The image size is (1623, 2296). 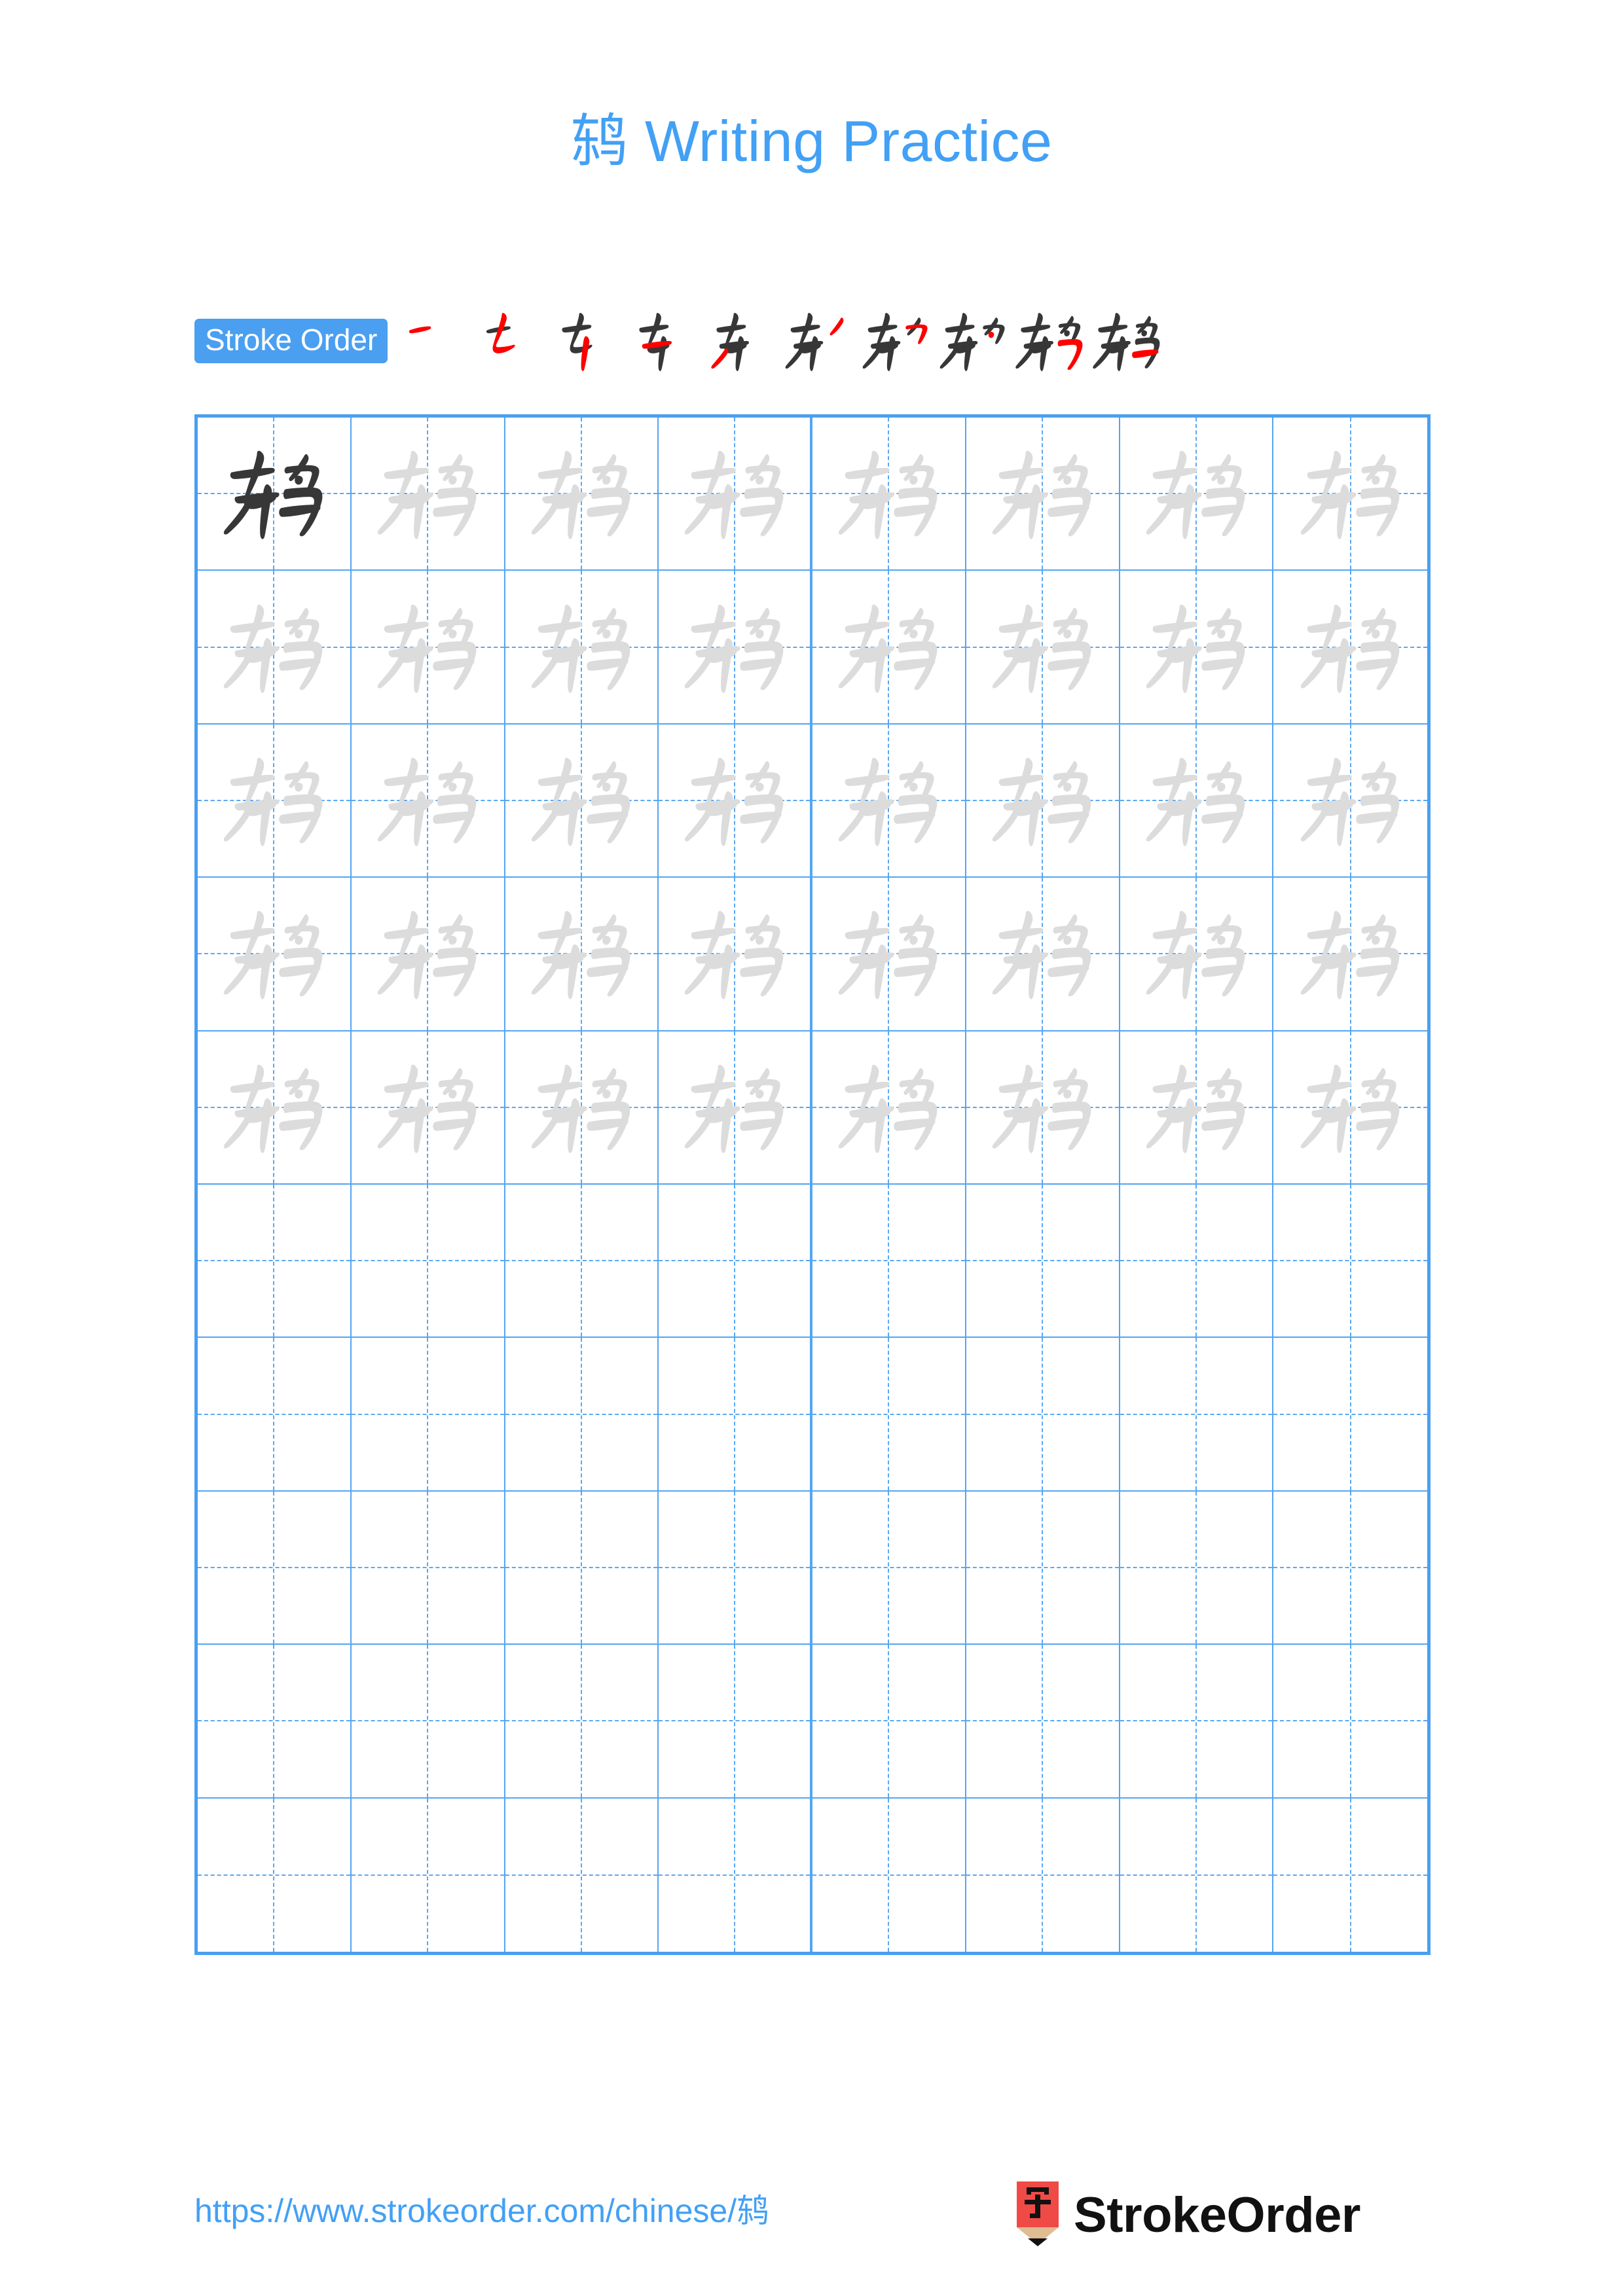 What do you see at coordinates (735, 1568) in the screenshot?
I see `grid-cell-r8-c4` at bounding box center [735, 1568].